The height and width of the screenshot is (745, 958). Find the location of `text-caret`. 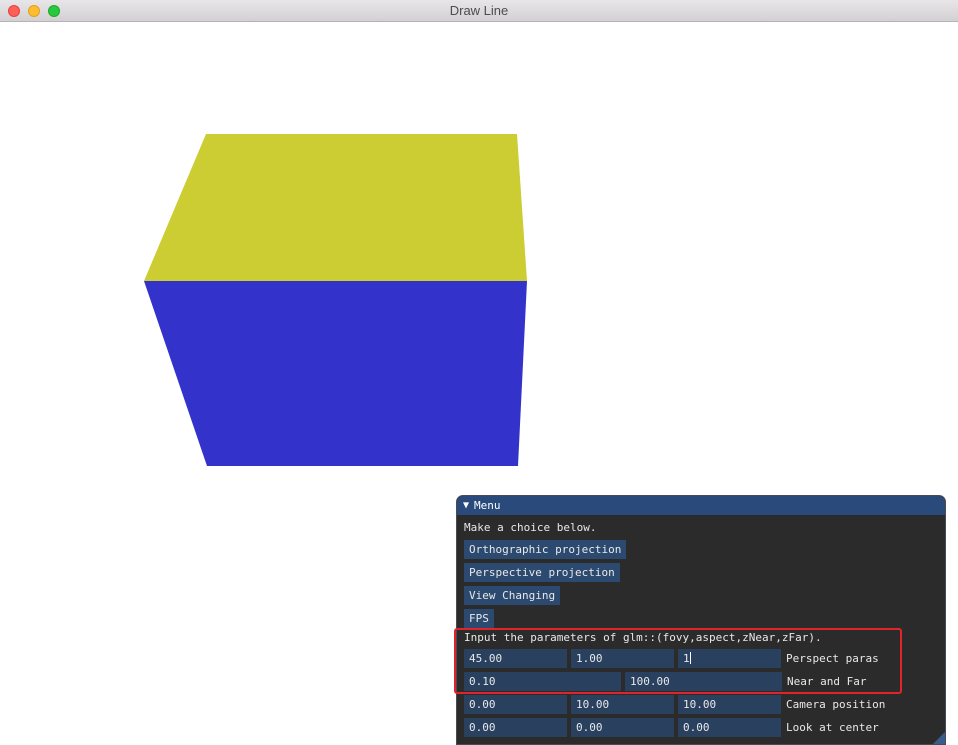

text-caret is located at coordinates (690, 658).